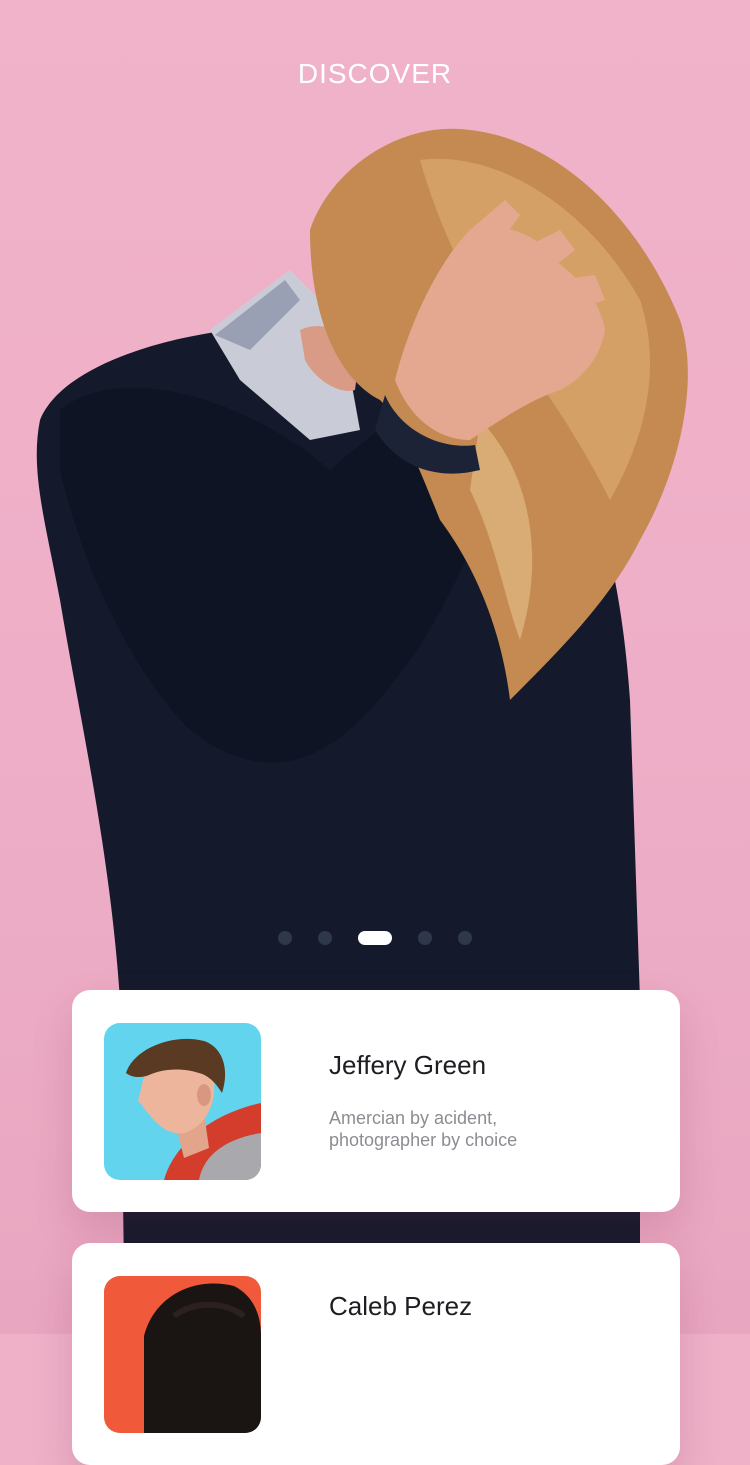 The image size is (750, 1465). I want to click on profile-bio-line-2: photographer by choice, so click(423, 1140).